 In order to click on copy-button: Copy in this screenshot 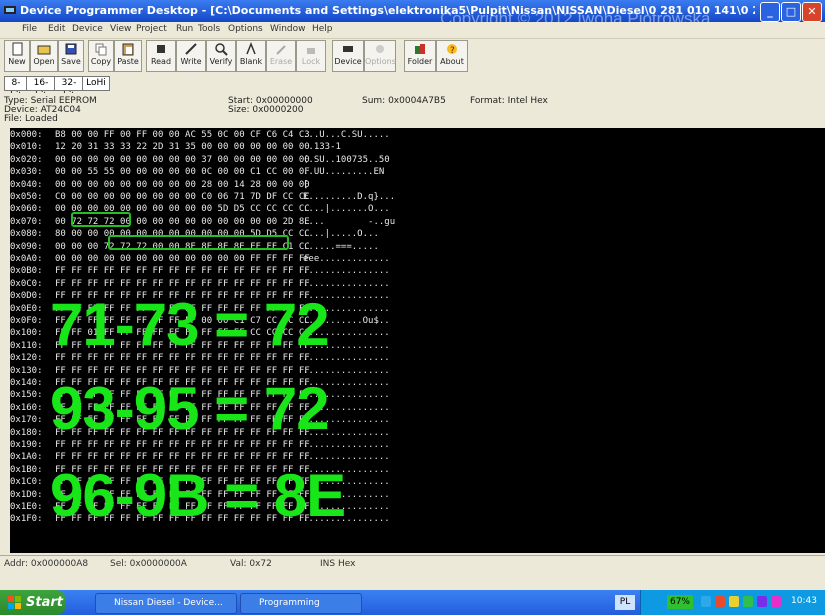, I will do `click(101, 56)`.